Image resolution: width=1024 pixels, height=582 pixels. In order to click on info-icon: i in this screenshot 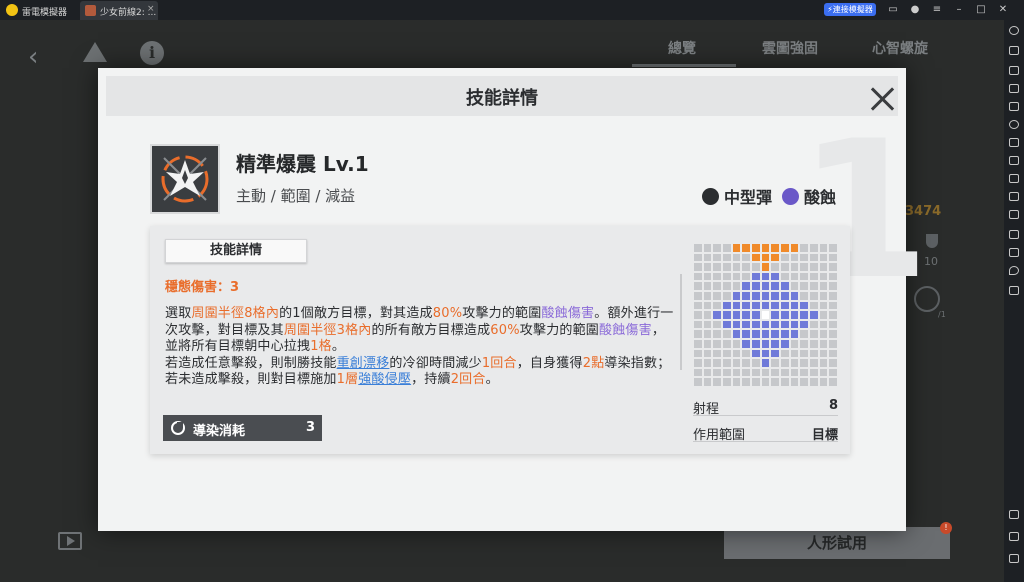, I will do `click(152, 53)`.